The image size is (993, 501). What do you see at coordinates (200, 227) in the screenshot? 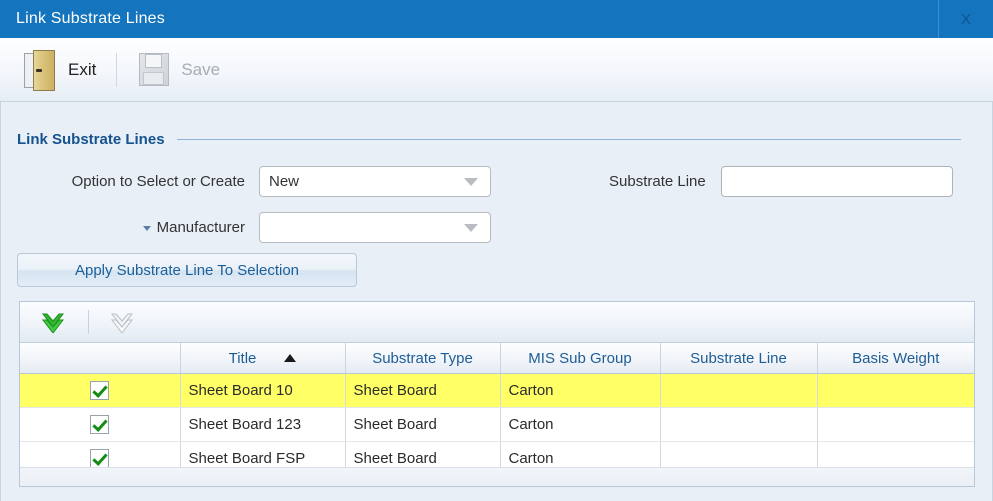
I see `manufacturer-label-text: Manufacturer` at bounding box center [200, 227].